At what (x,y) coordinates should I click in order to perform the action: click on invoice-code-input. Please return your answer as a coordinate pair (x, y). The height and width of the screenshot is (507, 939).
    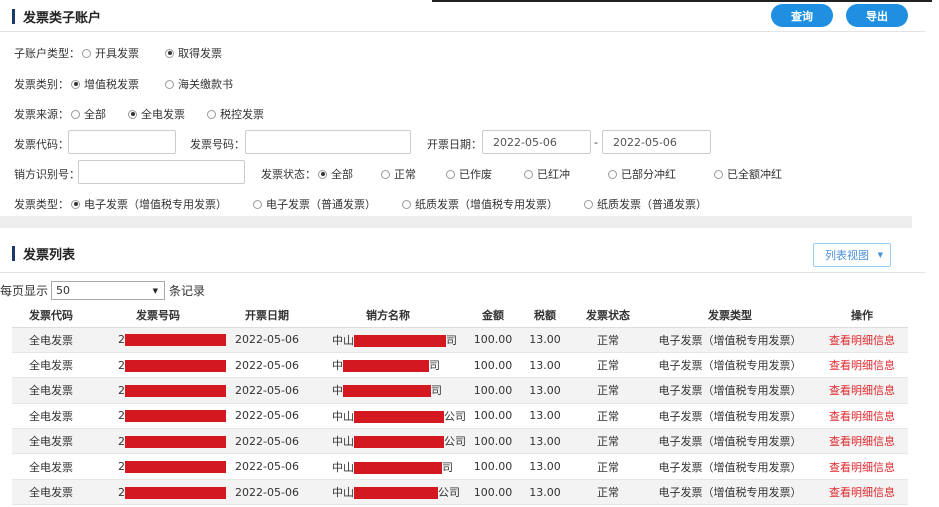
    Looking at the image, I should click on (122, 142).